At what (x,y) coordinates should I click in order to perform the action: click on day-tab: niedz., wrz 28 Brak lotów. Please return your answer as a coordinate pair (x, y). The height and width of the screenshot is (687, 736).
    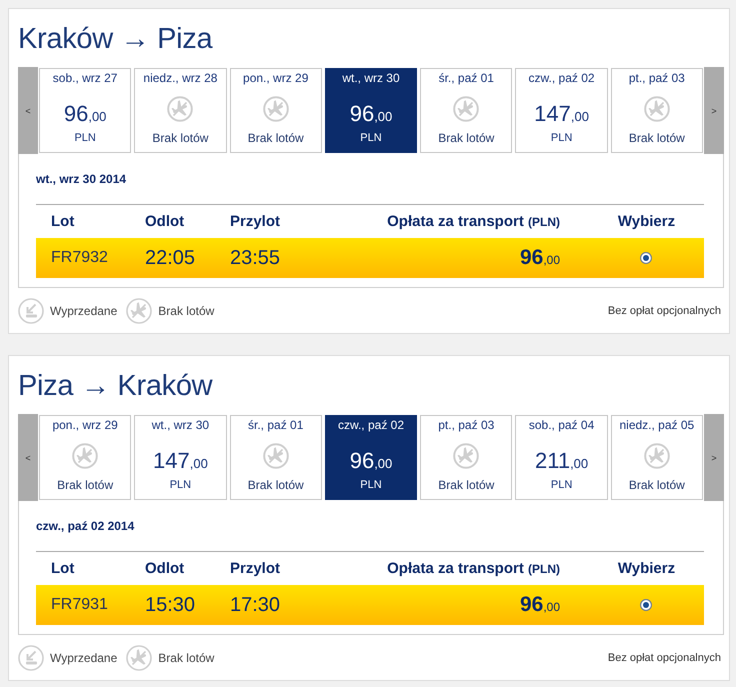
    Looking at the image, I should click on (180, 110).